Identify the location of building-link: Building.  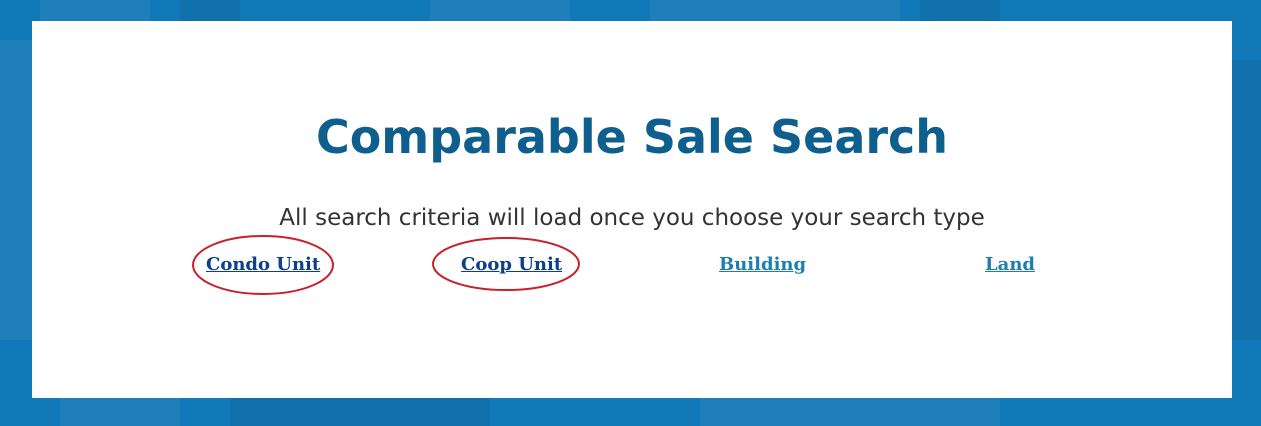
(762, 265).